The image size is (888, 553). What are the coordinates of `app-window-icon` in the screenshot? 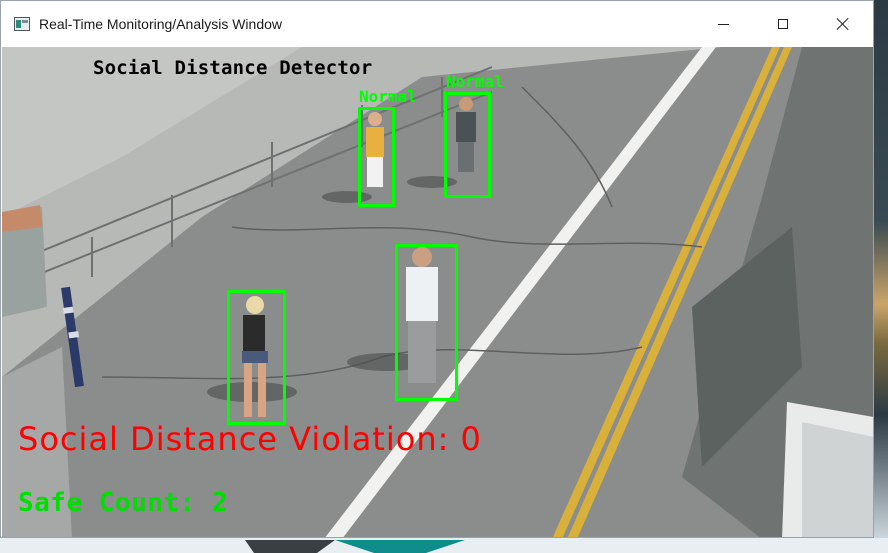 It's located at (22, 24).